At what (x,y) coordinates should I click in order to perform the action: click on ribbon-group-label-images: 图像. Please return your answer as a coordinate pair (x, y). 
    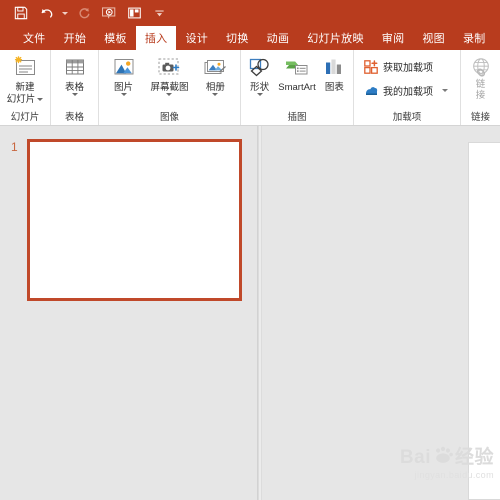
    Looking at the image, I should click on (169, 117).